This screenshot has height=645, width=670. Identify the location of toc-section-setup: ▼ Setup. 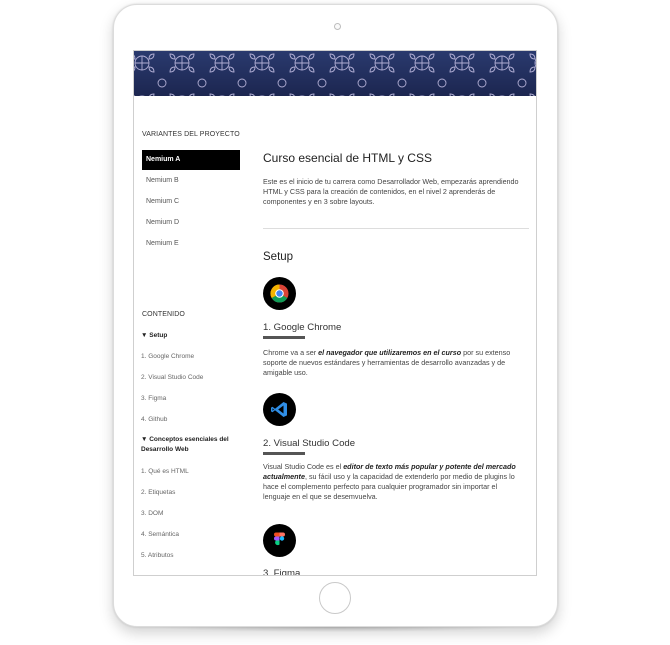
(191, 336).